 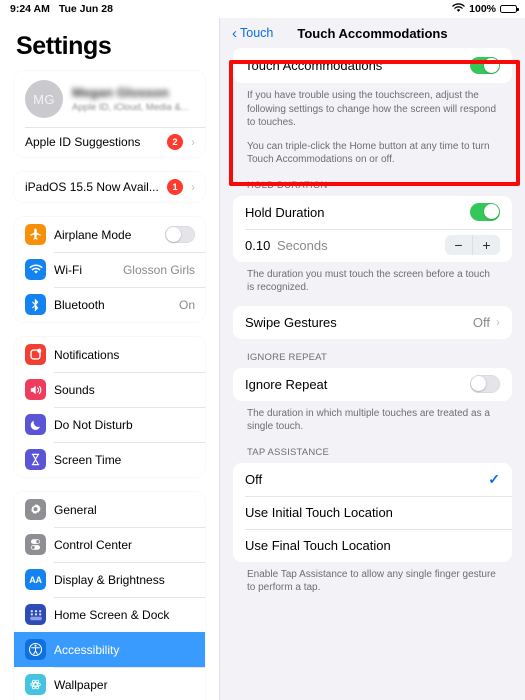 What do you see at coordinates (74, 389) in the screenshot?
I see `sidebar-item-label: Sounds` at bounding box center [74, 389].